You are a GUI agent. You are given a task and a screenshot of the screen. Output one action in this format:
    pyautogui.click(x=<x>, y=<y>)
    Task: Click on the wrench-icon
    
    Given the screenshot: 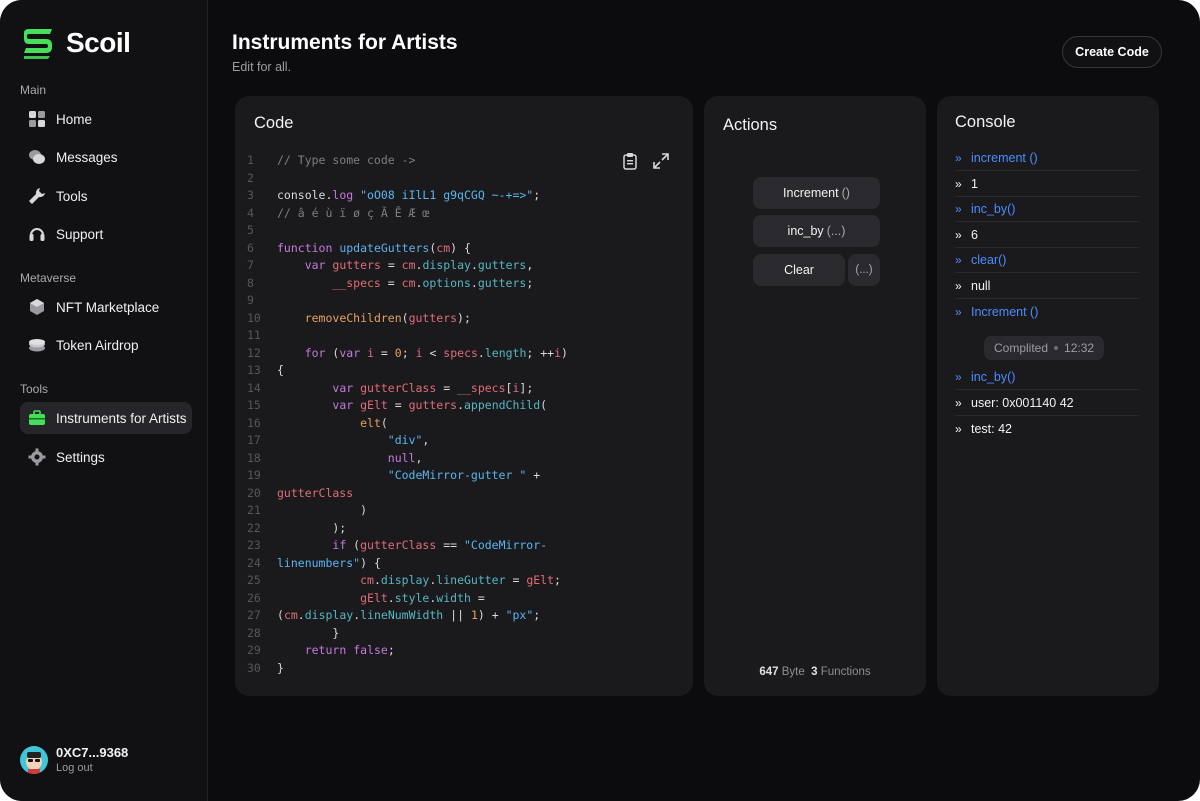 What is the action you would take?
    pyautogui.click(x=37, y=196)
    